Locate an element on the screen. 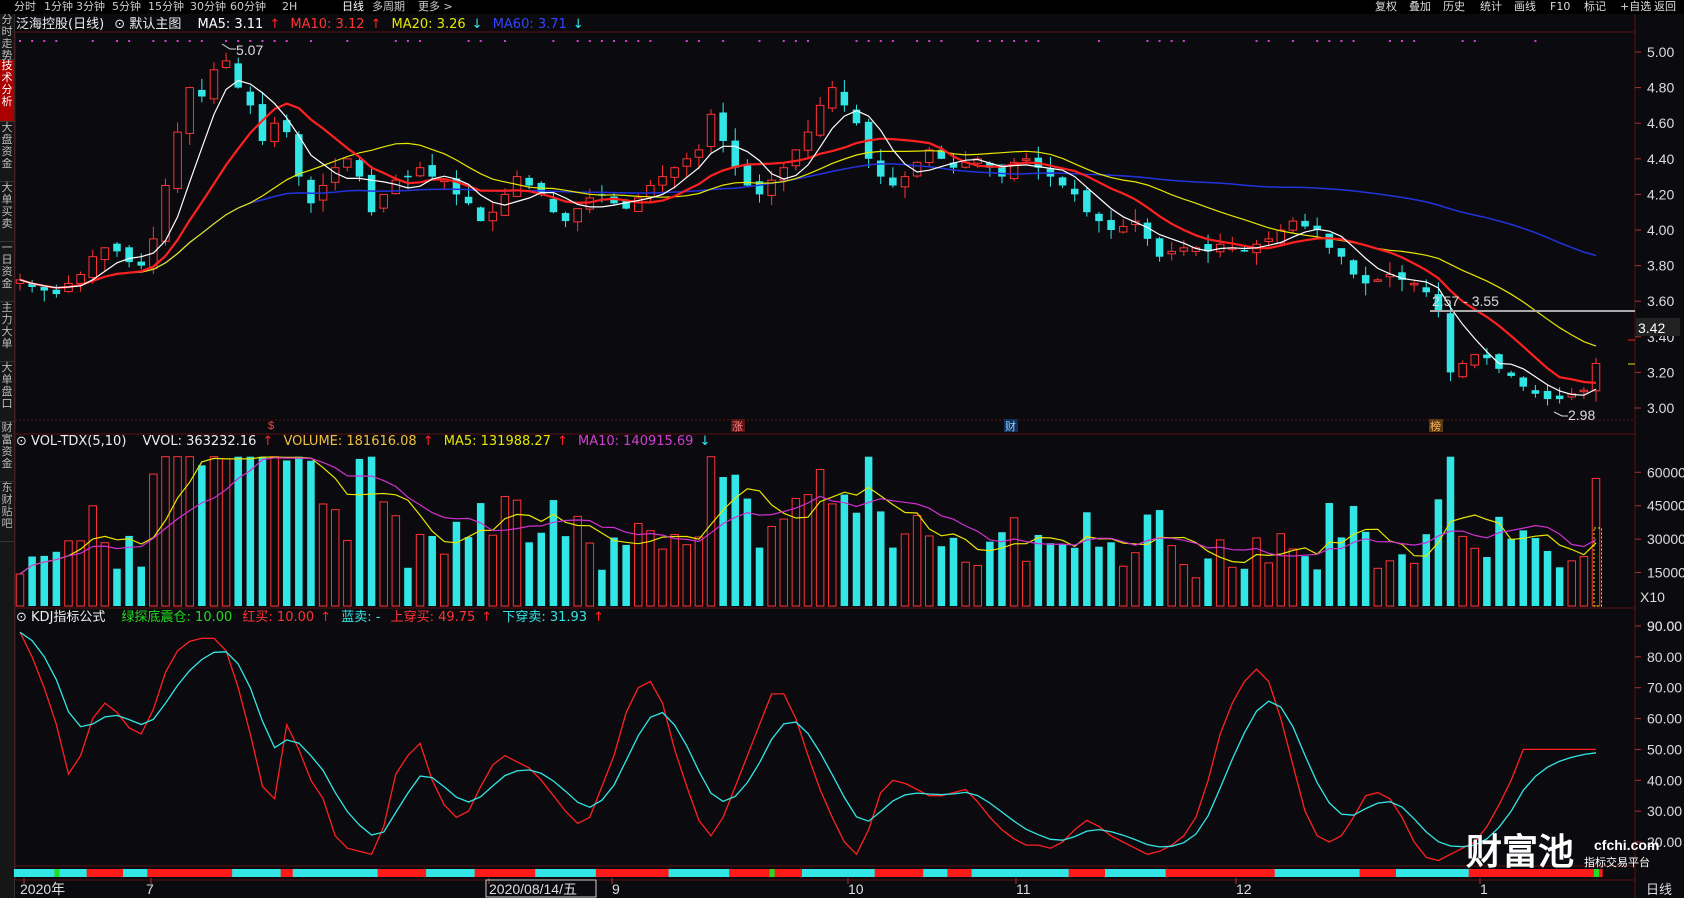  vol-ma10-arrow: ↓ is located at coordinates (705, 441).